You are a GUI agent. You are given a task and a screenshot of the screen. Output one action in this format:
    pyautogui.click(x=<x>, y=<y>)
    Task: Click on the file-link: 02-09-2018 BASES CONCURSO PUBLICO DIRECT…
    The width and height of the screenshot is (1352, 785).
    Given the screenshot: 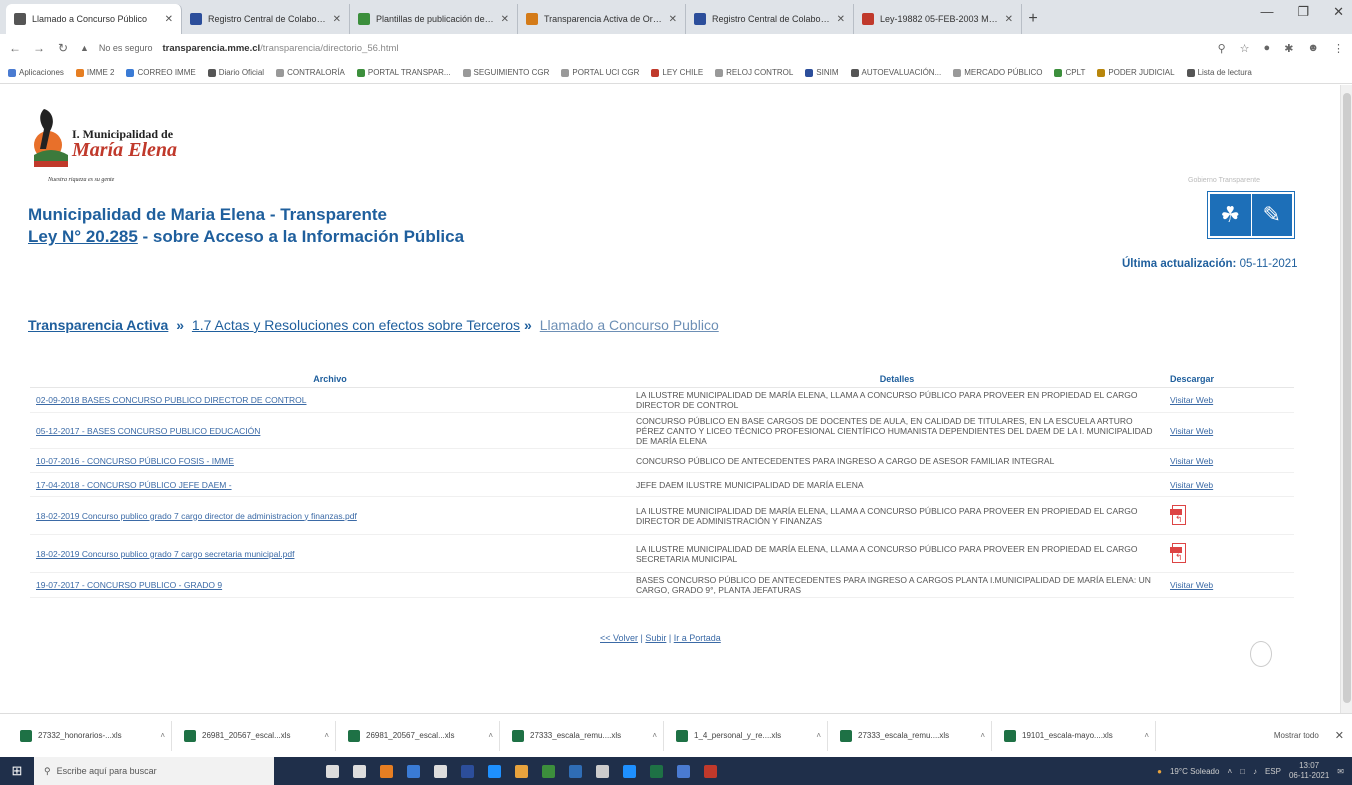 What is the action you would take?
    pyautogui.click(x=171, y=400)
    